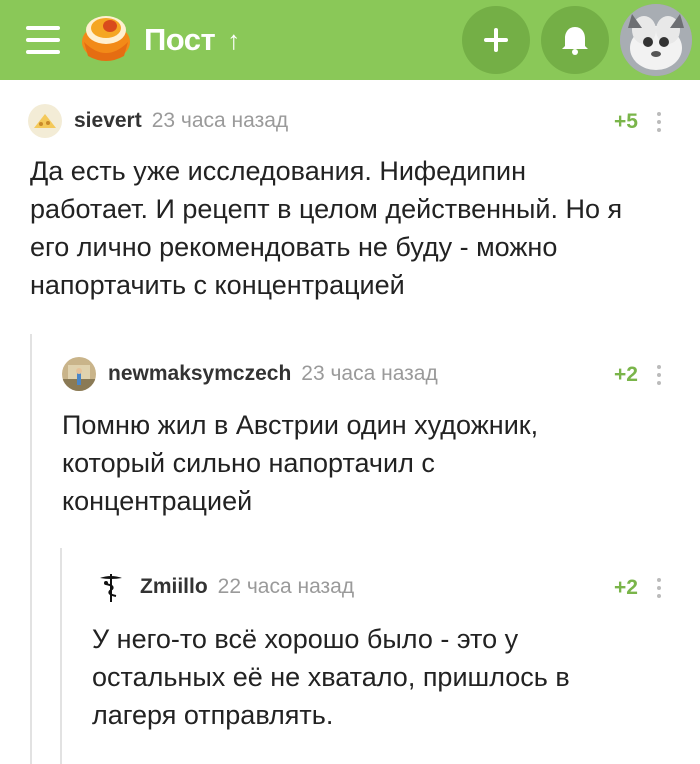  I want to click on notifications-button, so click(575, 40).